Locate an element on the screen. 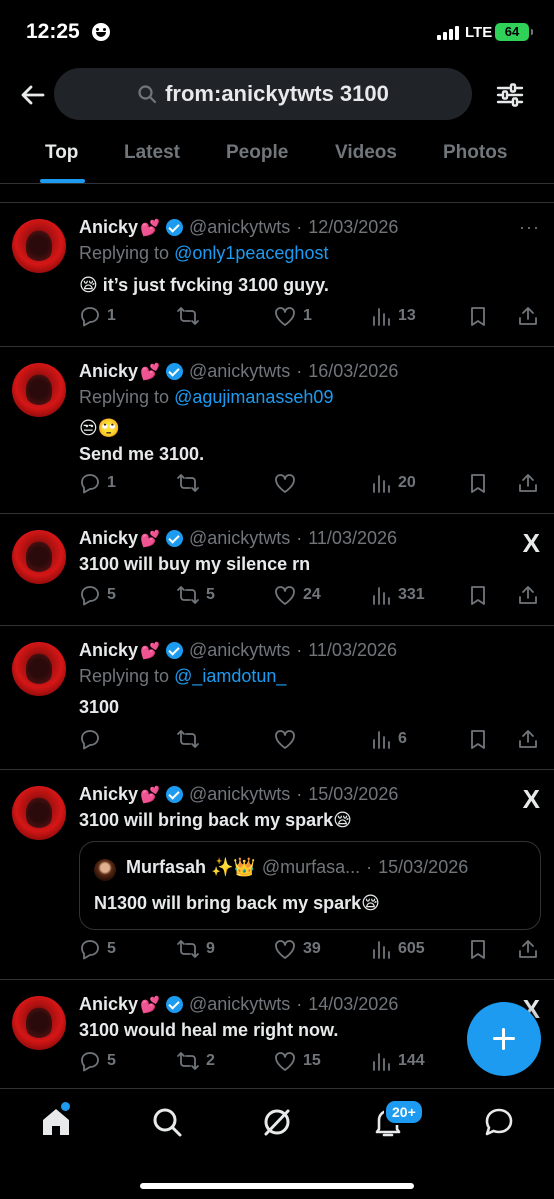  like-button: 15 is located at coordinates (297, 1061).